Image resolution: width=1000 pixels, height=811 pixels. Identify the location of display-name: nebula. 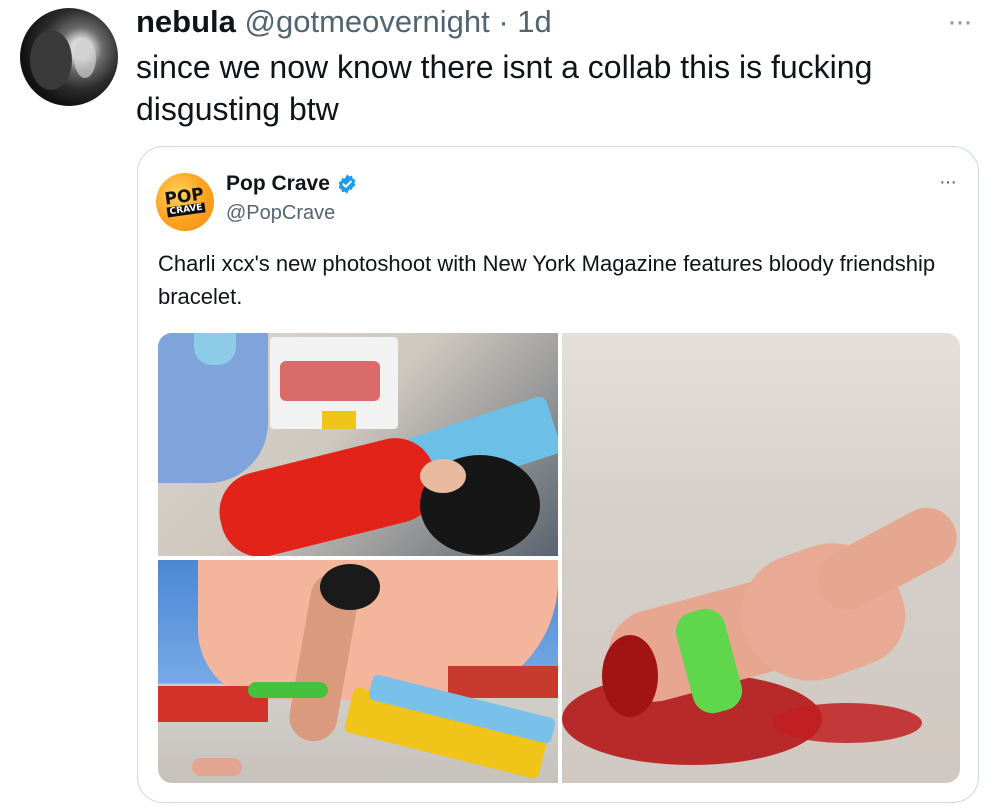
(186, 21).